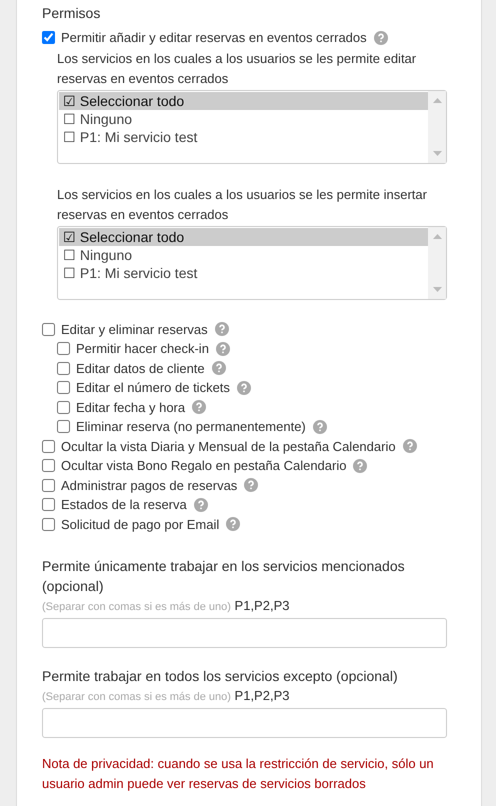 Image resolution: width=496 pixels, height=806 pixels. What do you see at coordinates (134, 329) in the screenshot?
I see `checkbox-label: Editar y eliminar reservas` at bounding box center [134, 329].